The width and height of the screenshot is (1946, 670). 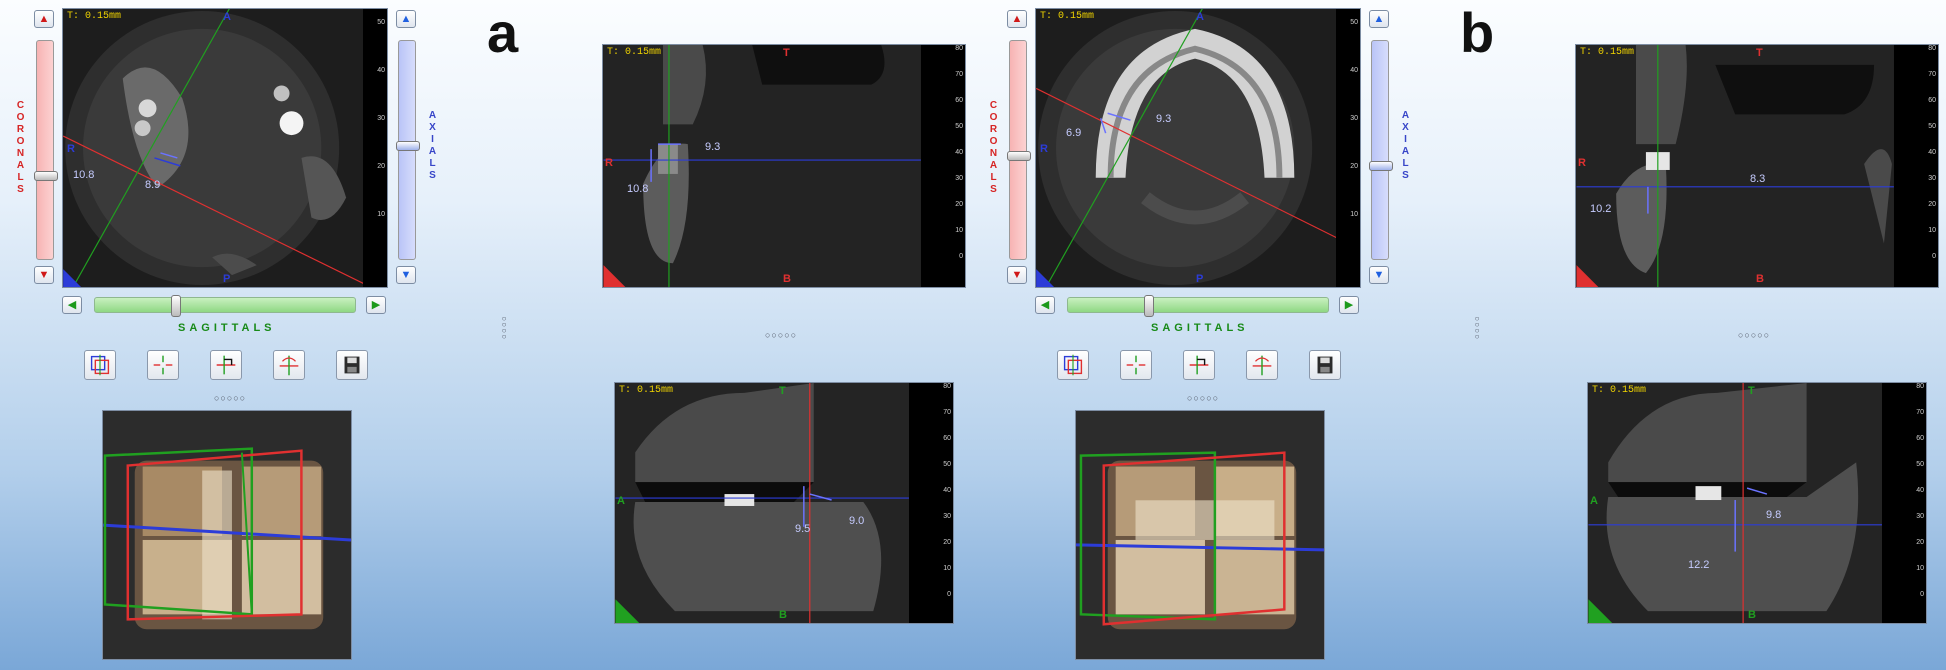 What do you see at coordinates (1200, 279) in the screenshot?
I see `axial-orient-bottom: P` at bounding box center [1200, 279].